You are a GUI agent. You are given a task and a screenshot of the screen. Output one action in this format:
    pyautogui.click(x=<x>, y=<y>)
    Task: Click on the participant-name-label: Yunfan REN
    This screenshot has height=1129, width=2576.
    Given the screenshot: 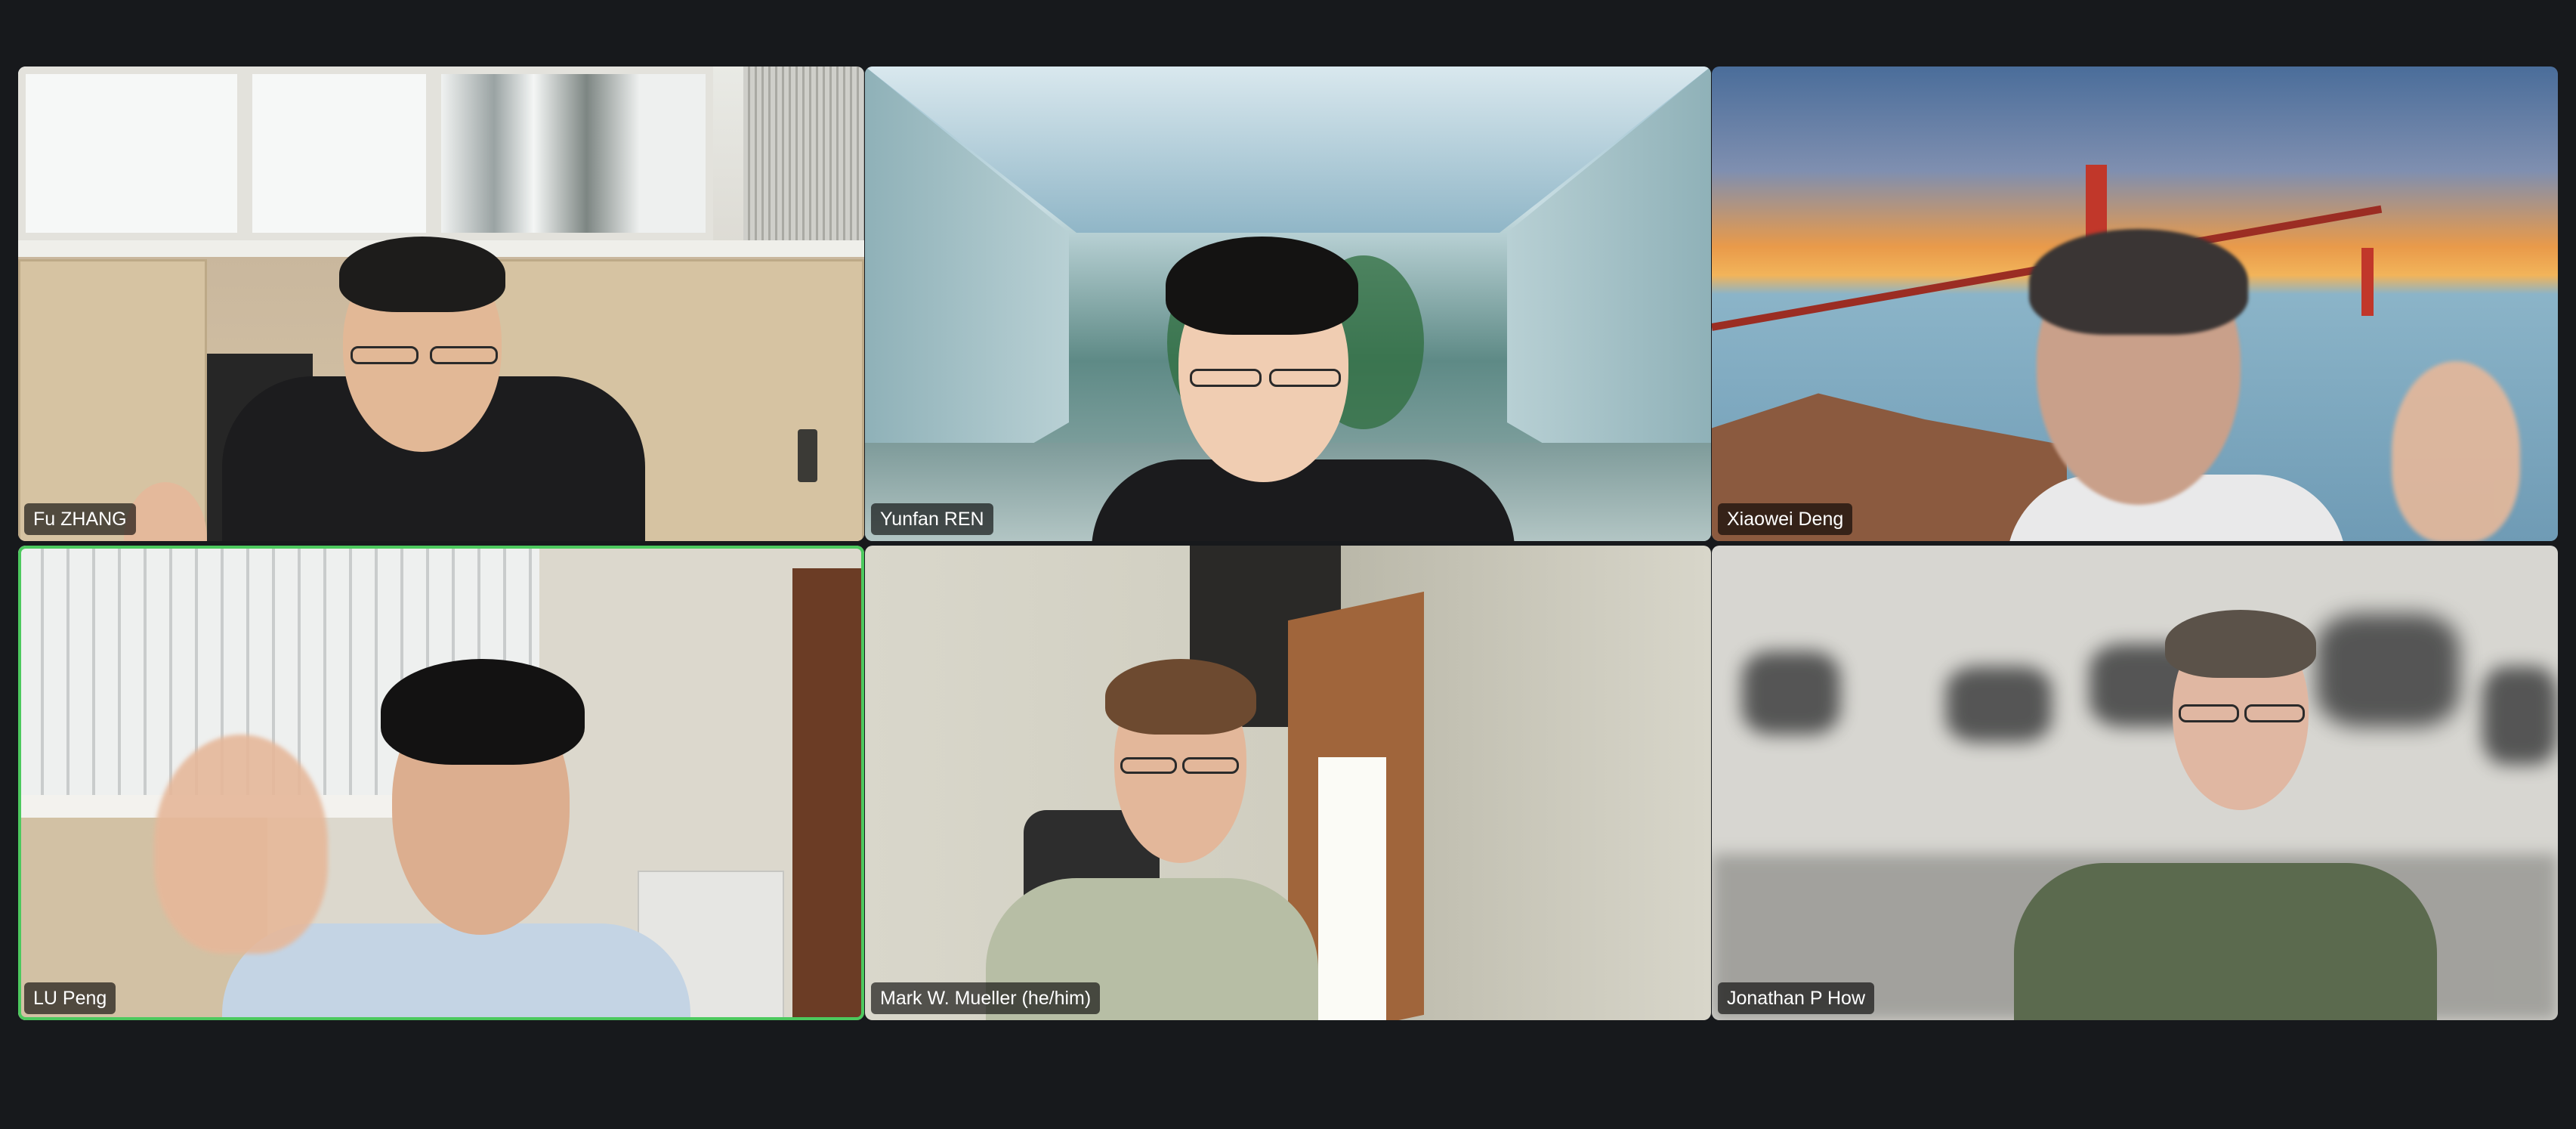 What is the action you would take?
    pyautogui.click(x=932, y=519)
    